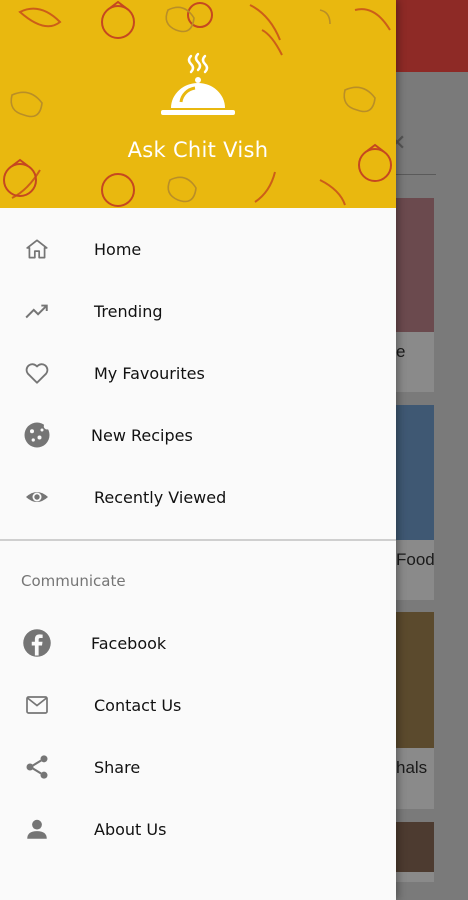 Image resolution: width=468 pixels, height=900 pixels. Describe the element at coordinates (198, 435) in the screenshot. I see `menu-item-new-recipes: New Recipes` at that location.